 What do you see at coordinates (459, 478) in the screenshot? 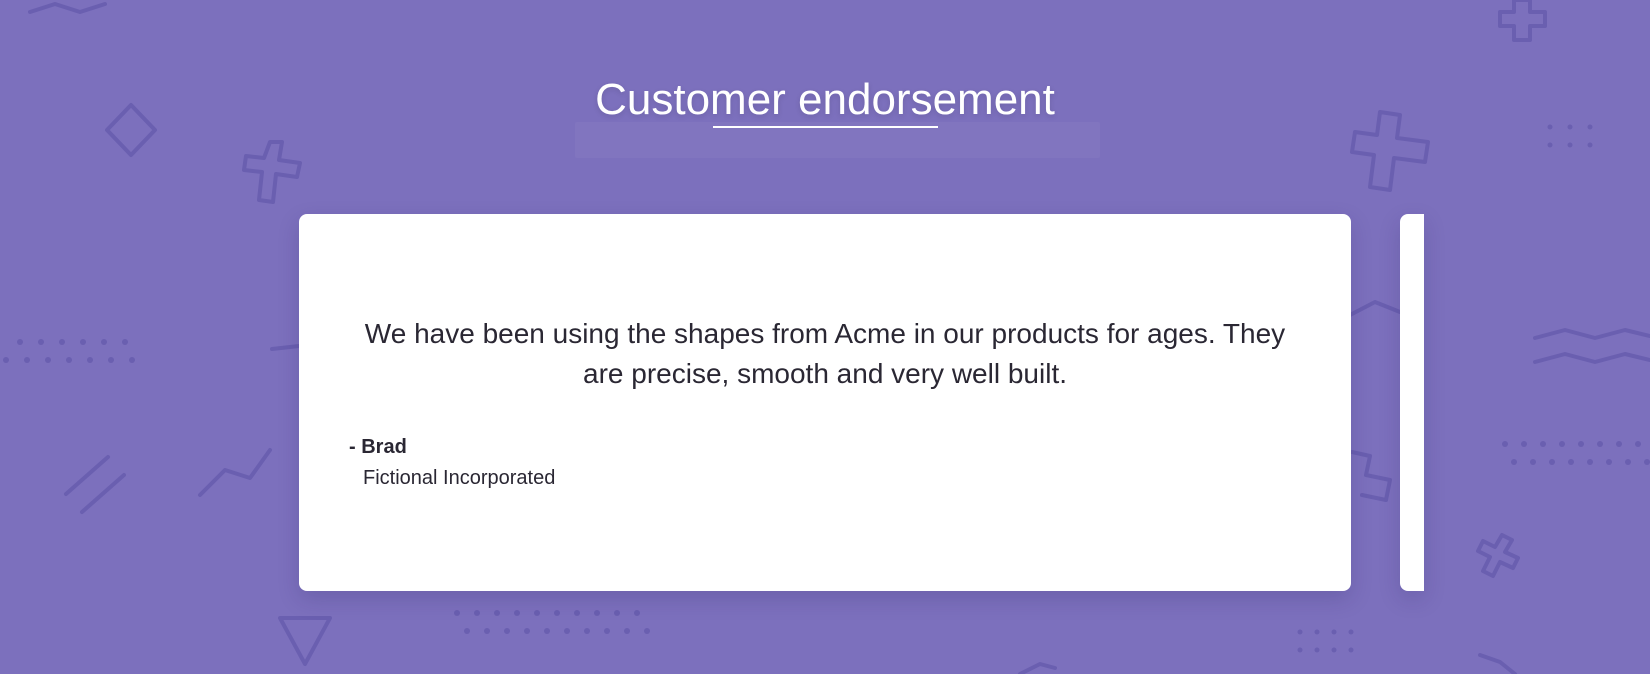
I see `testimonial-company: Fictional Incorporated` at bounding box center [459, 478].